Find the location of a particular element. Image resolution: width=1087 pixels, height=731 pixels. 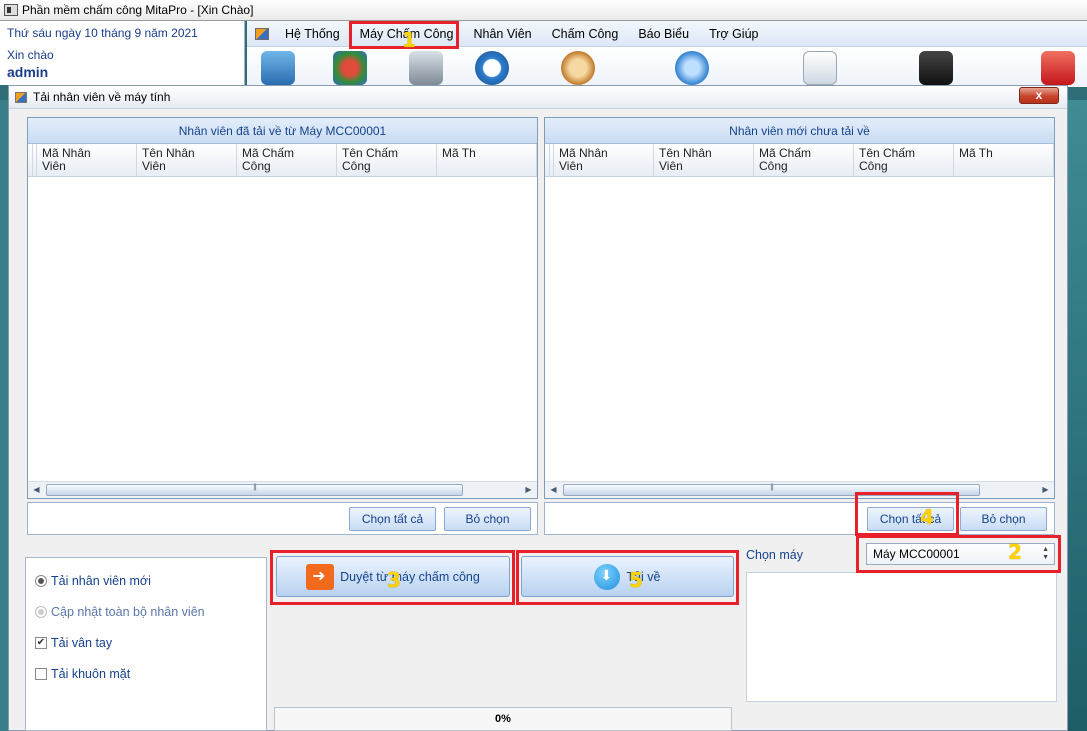

app-titlebar: Phần mềm chấm công MitaPro - [Xin Chào] is located at coordinates (543, 10).